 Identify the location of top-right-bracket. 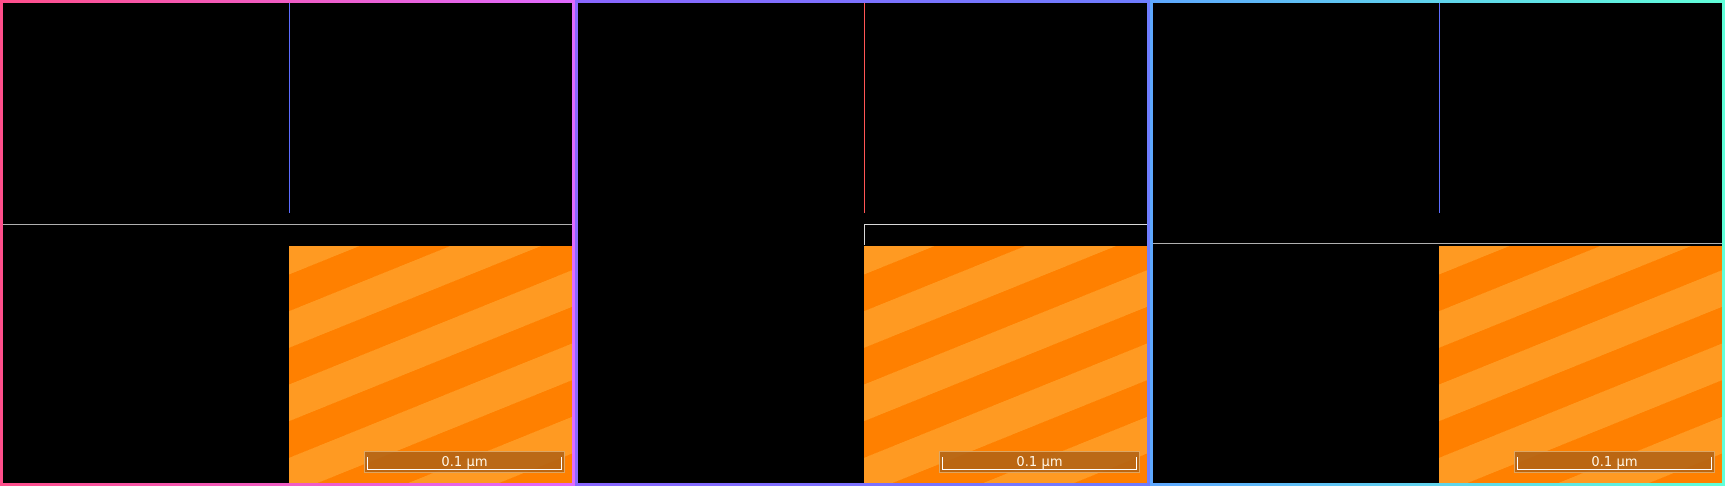
(1005, 234).